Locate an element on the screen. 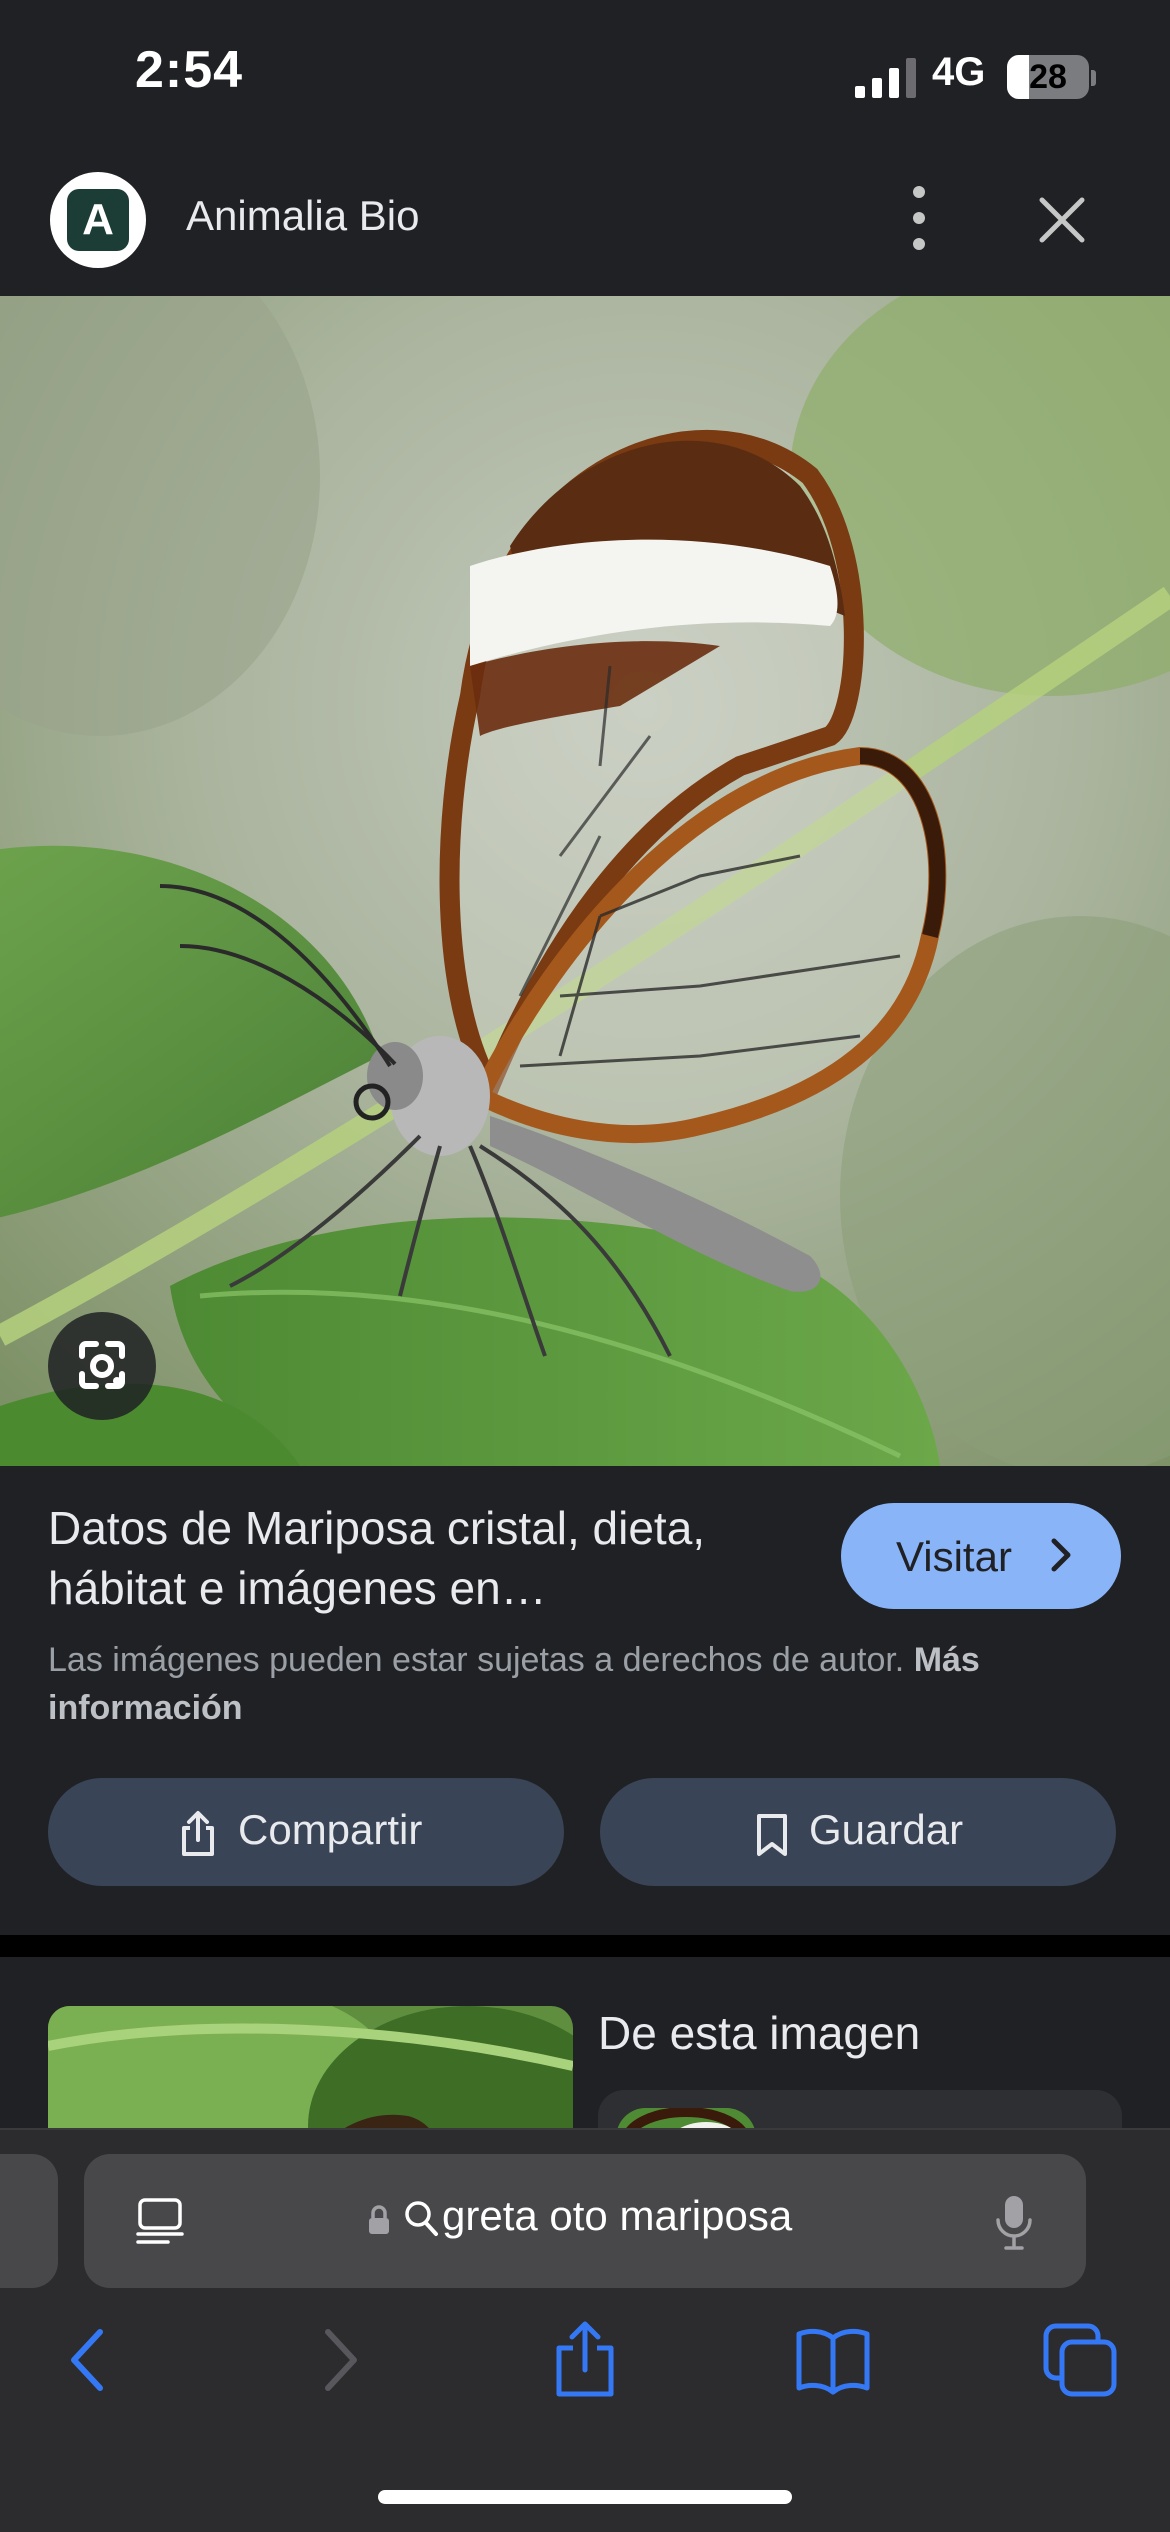  google-lens-button is located at coordinates (102, 1366).